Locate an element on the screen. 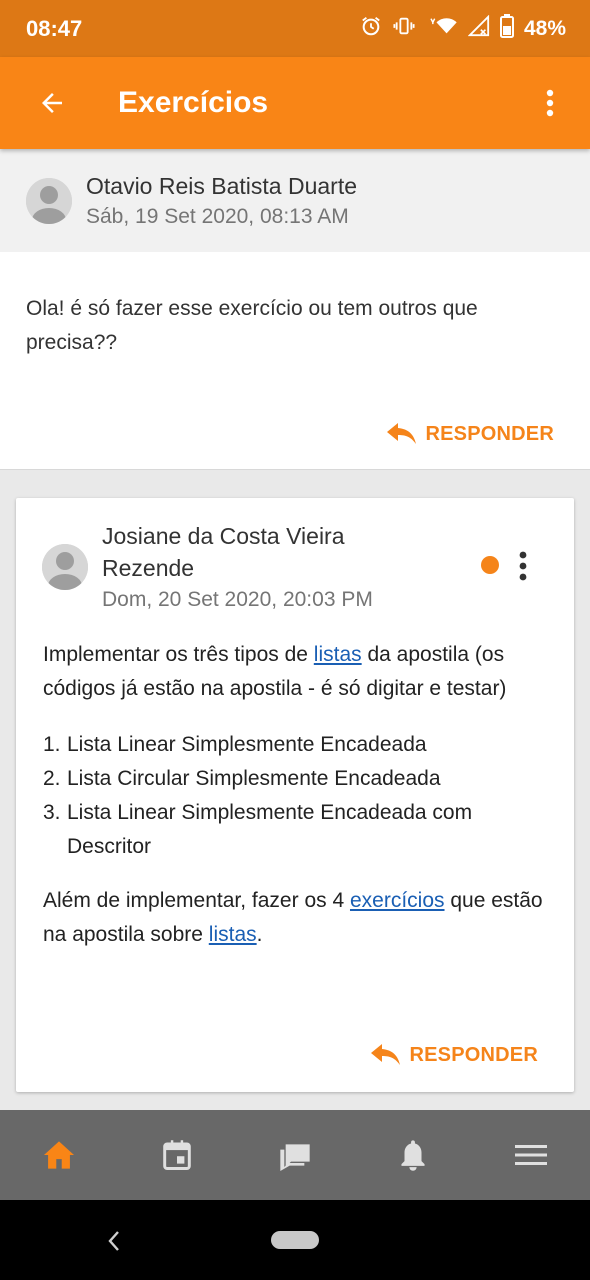 This screenshot has height=1280, width=590. forum-icon is located at coordinates (295, 1157).